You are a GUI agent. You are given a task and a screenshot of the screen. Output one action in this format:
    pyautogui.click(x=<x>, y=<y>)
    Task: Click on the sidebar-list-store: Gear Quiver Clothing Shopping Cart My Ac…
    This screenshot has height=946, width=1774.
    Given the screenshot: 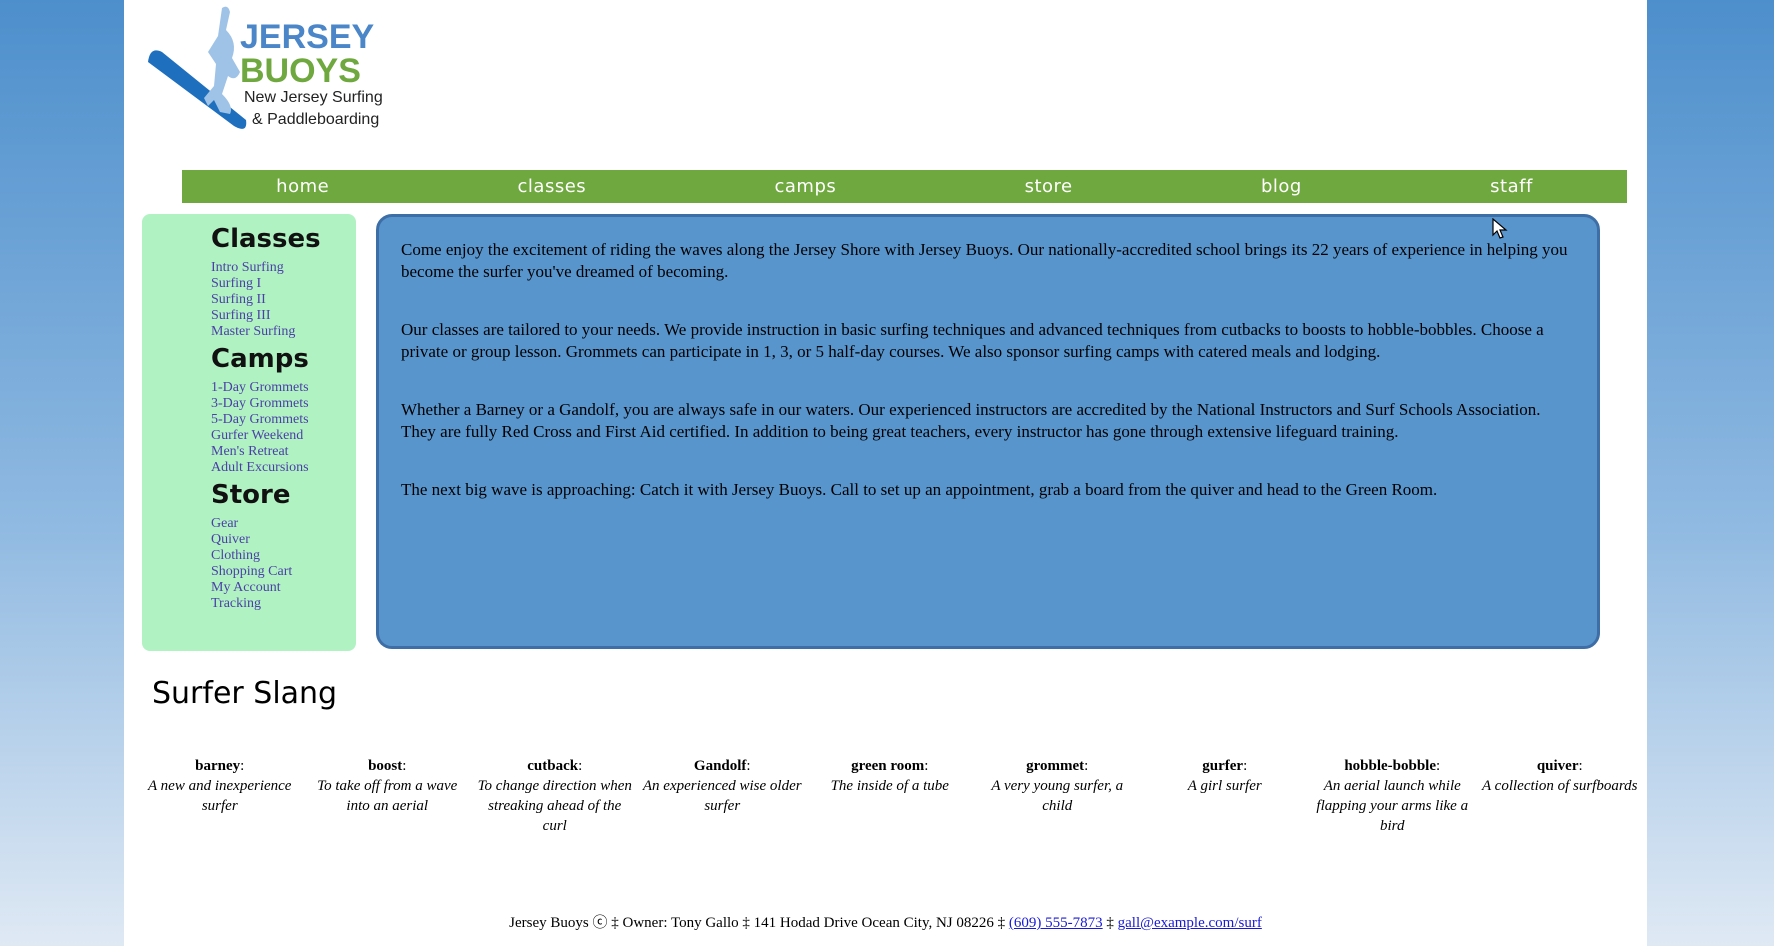 What is the action you would take?
    pyautogui.click(x=249, y=564)
    